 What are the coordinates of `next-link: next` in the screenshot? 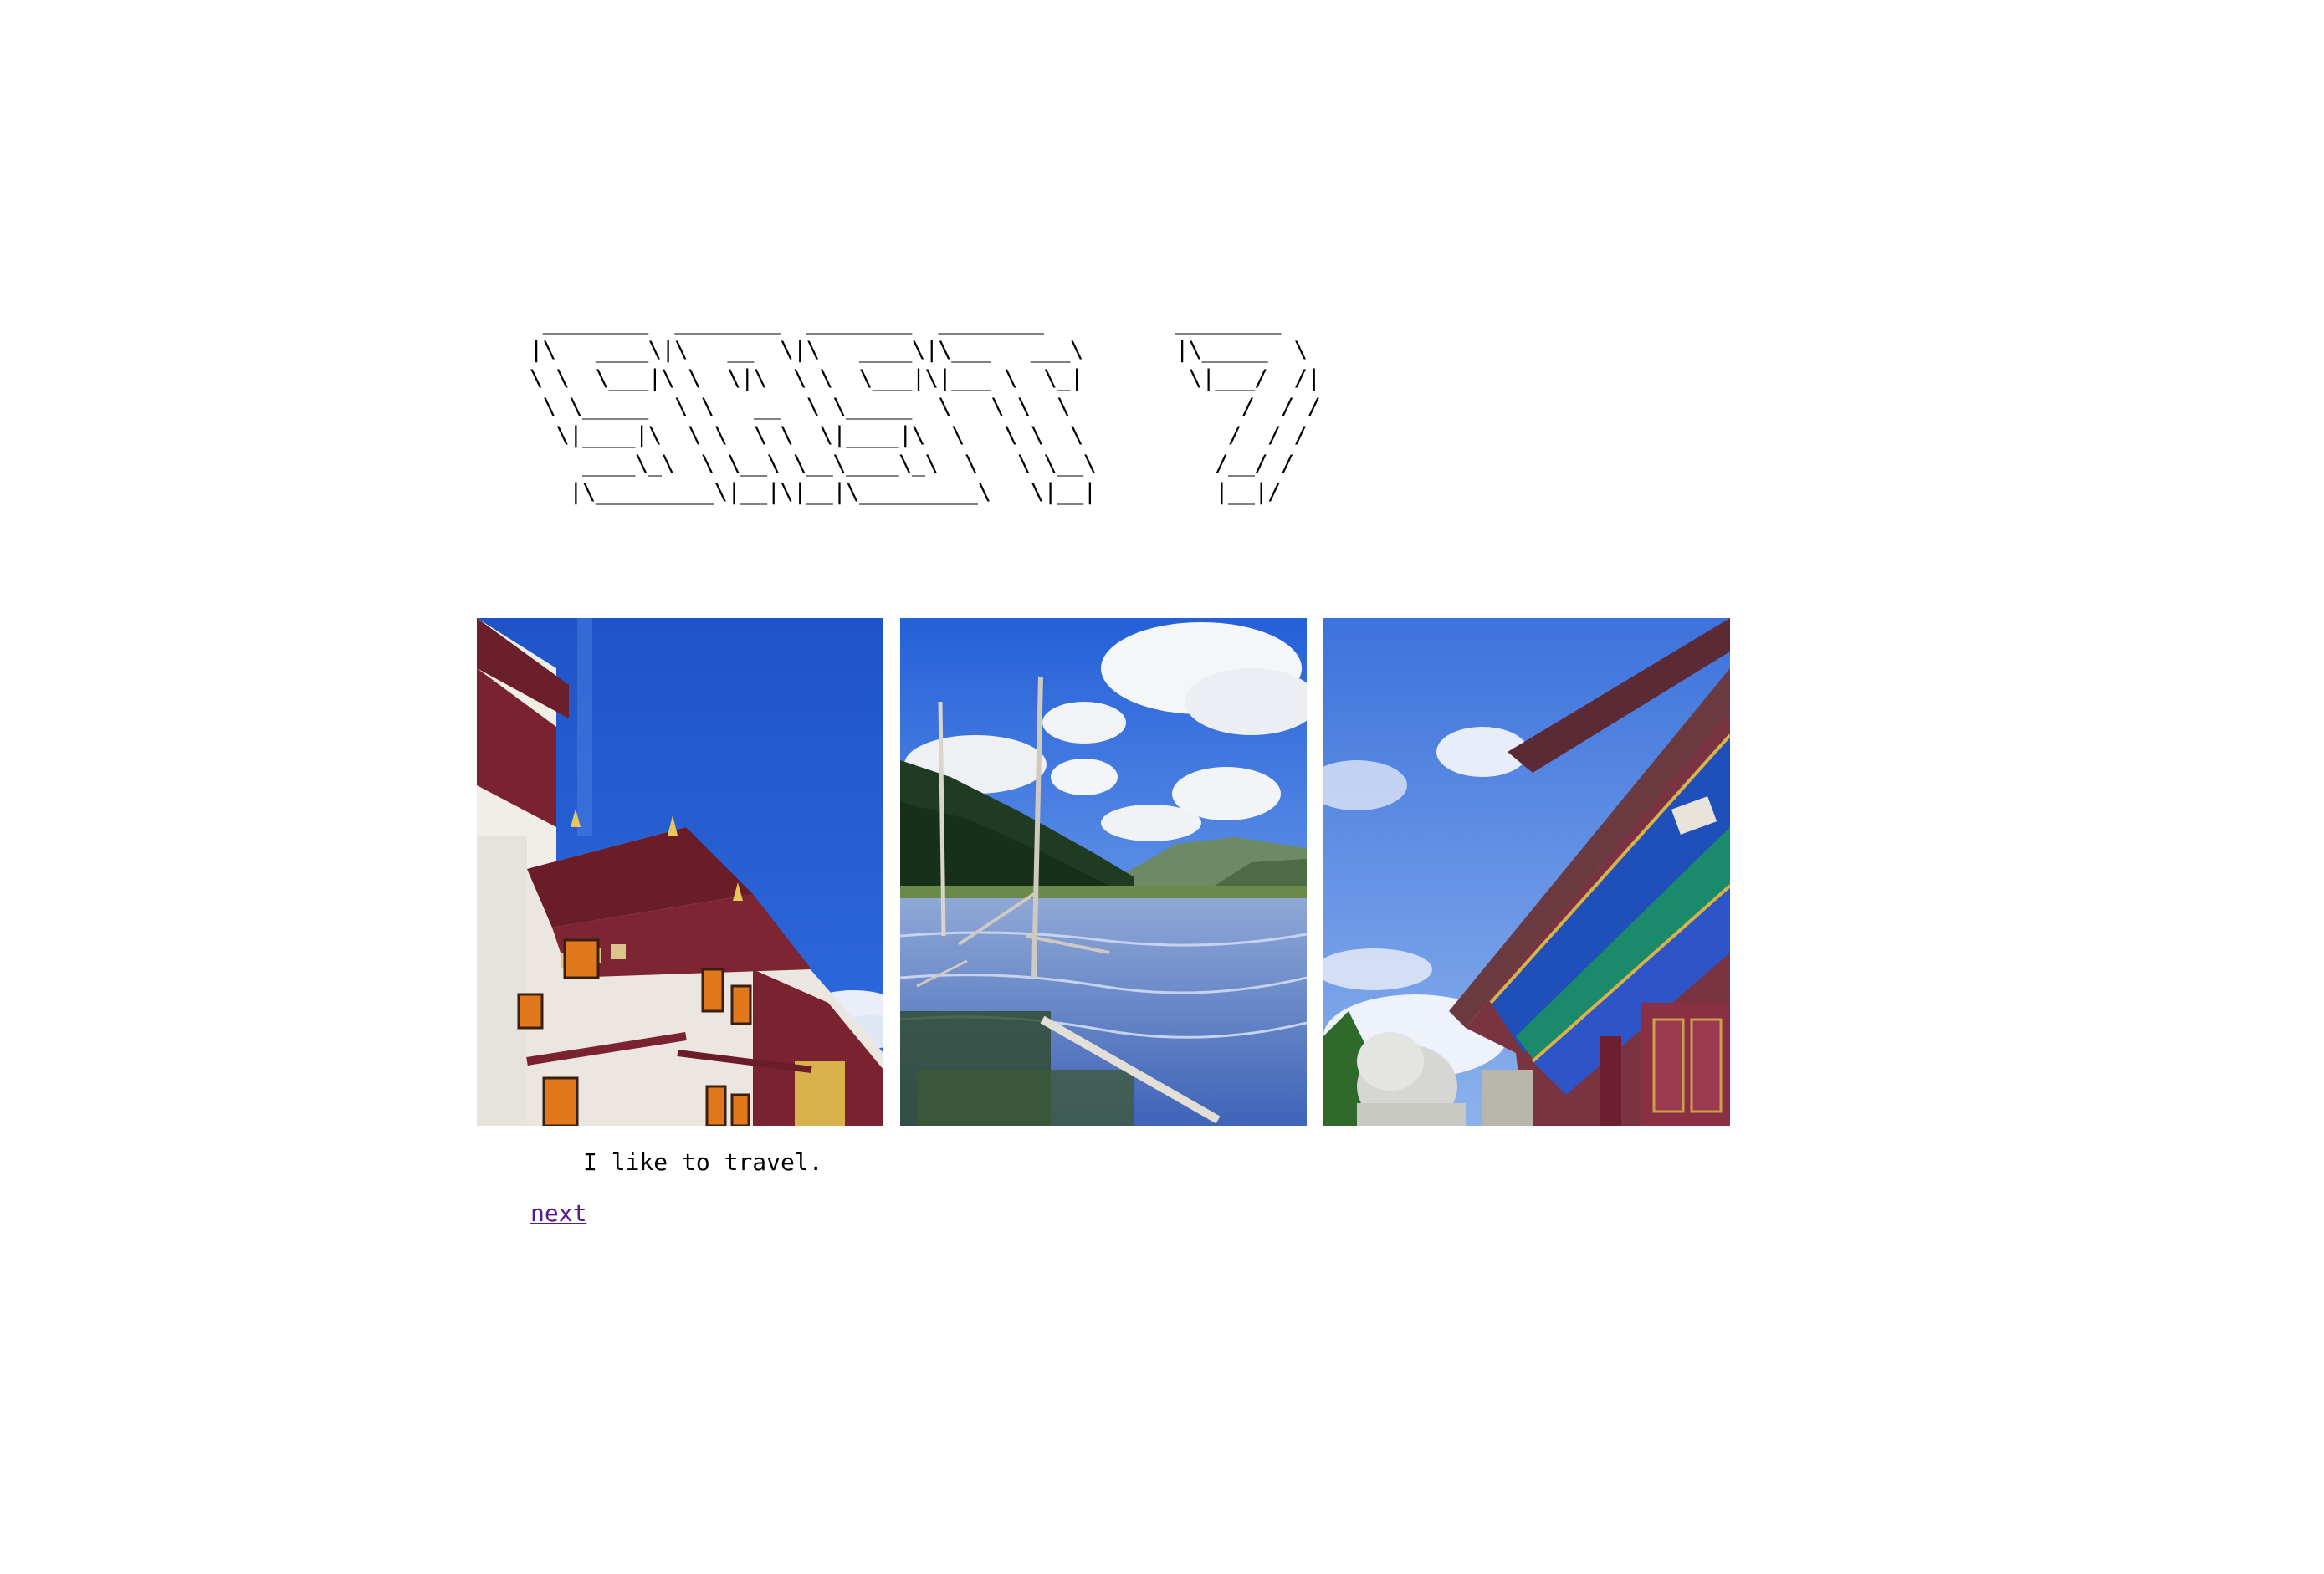 It's located at (558, 1213).